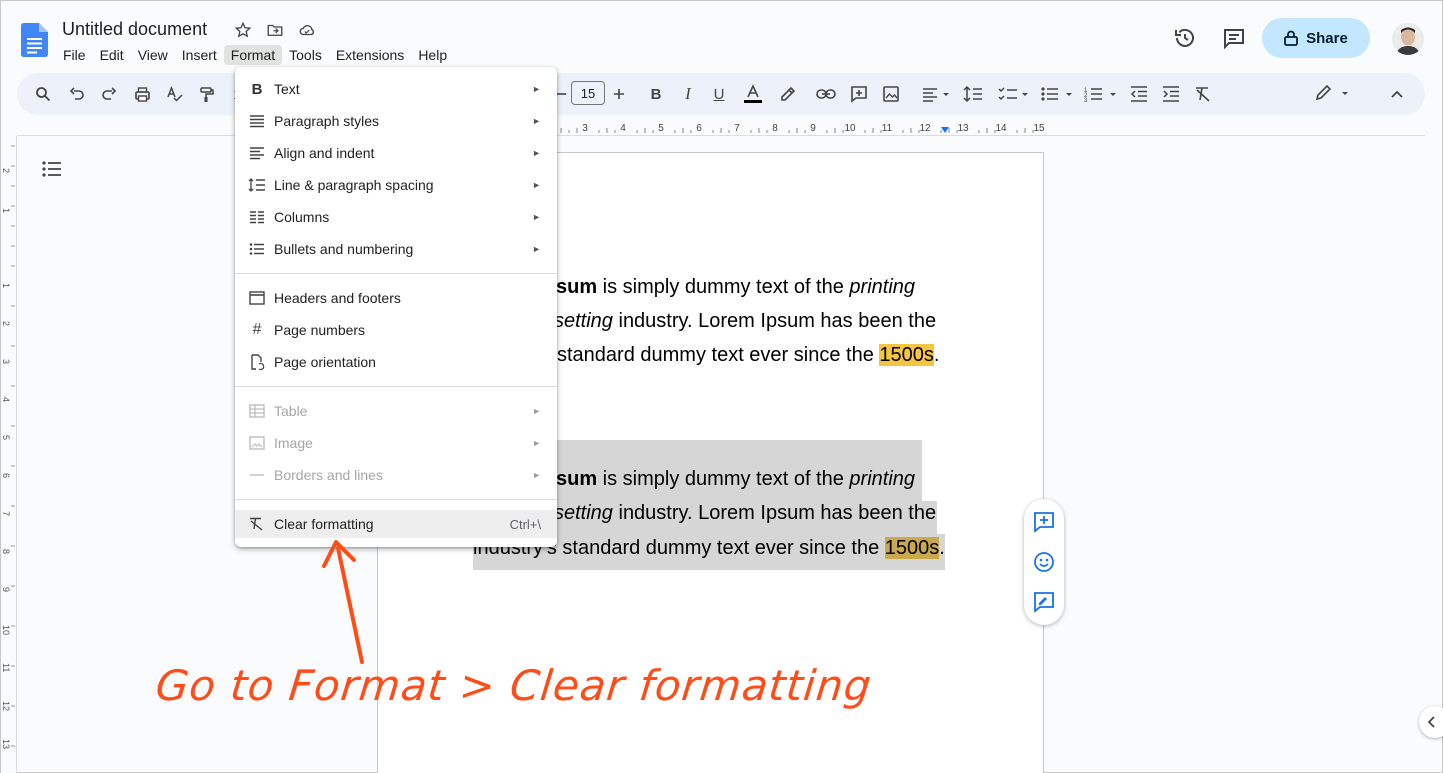  I want to click on share-button: Share, so click(1316, 38).